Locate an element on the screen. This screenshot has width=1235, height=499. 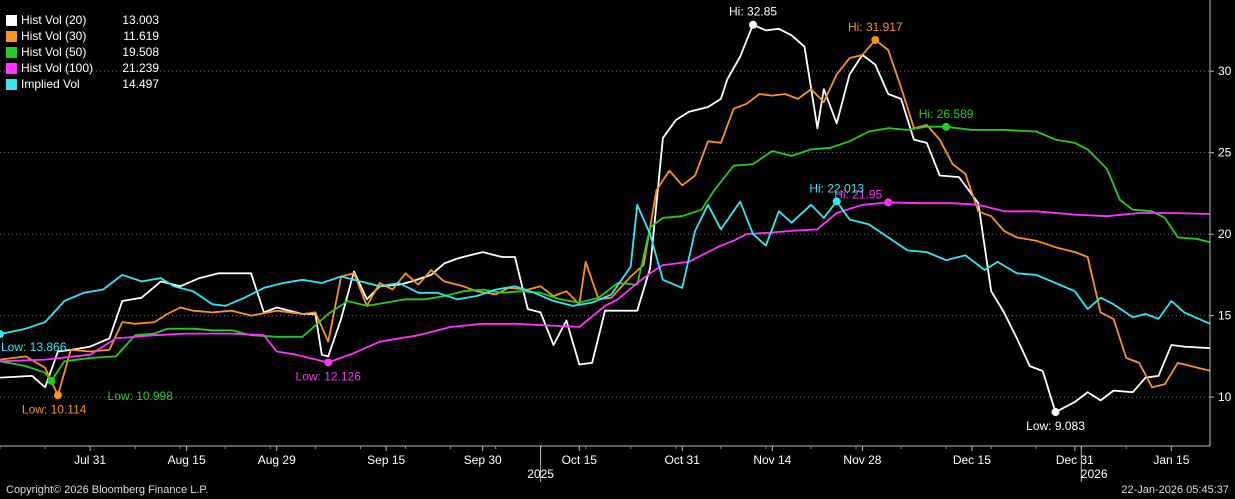
extreme-label: Hi: 26.589 is located at coordinates (946, 114).